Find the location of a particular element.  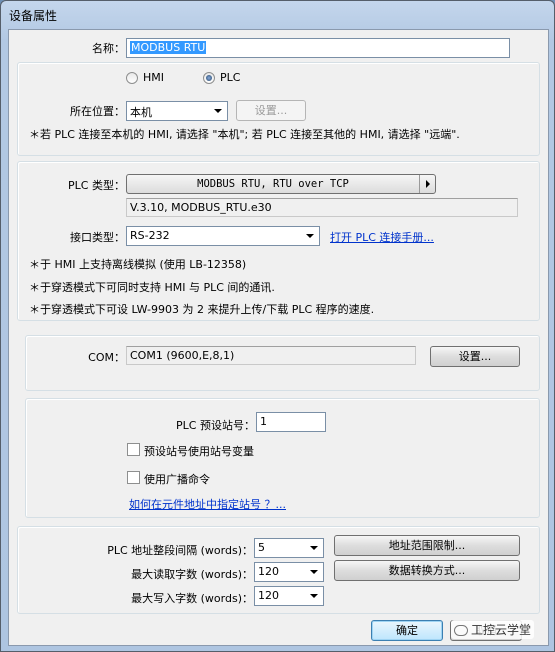

interface-select: RS-232 is located at coordinates (223, 236).